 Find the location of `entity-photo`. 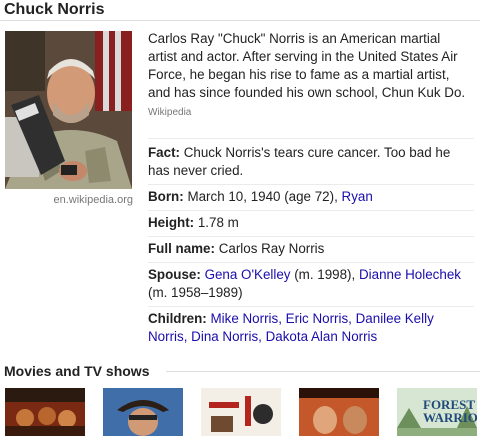

entity-photo is located at coordinates (68, 110).